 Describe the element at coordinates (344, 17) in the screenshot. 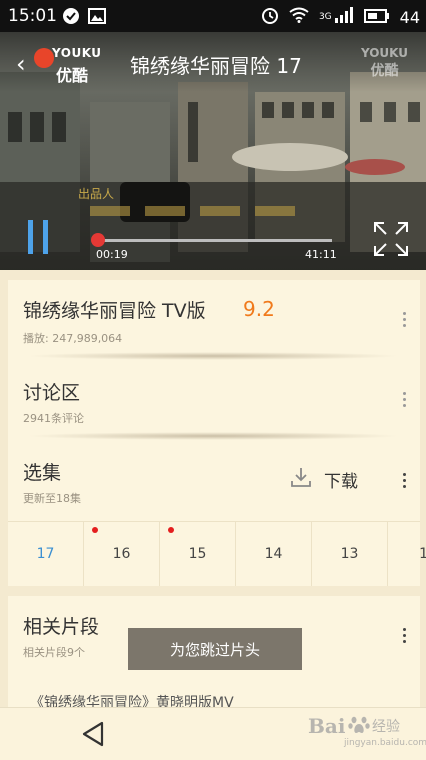

I see `signal-icon` at that location.